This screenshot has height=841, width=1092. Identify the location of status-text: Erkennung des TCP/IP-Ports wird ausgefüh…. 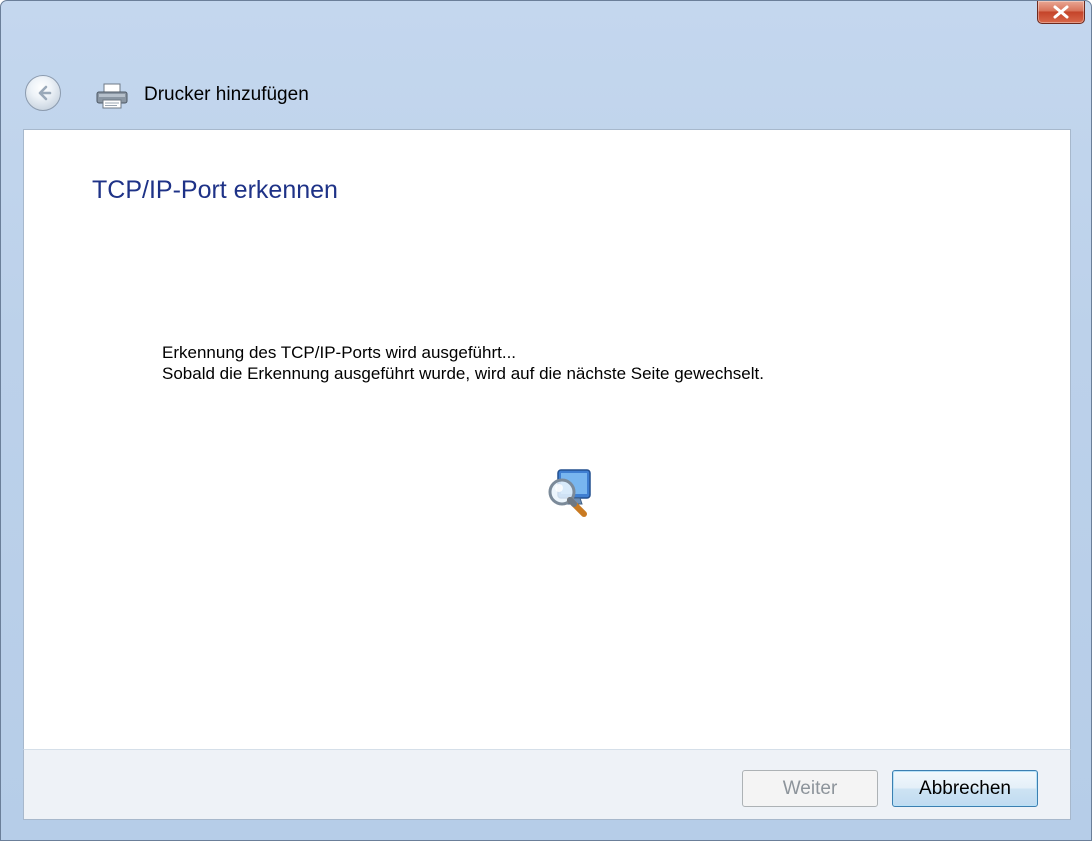
(463, 363).